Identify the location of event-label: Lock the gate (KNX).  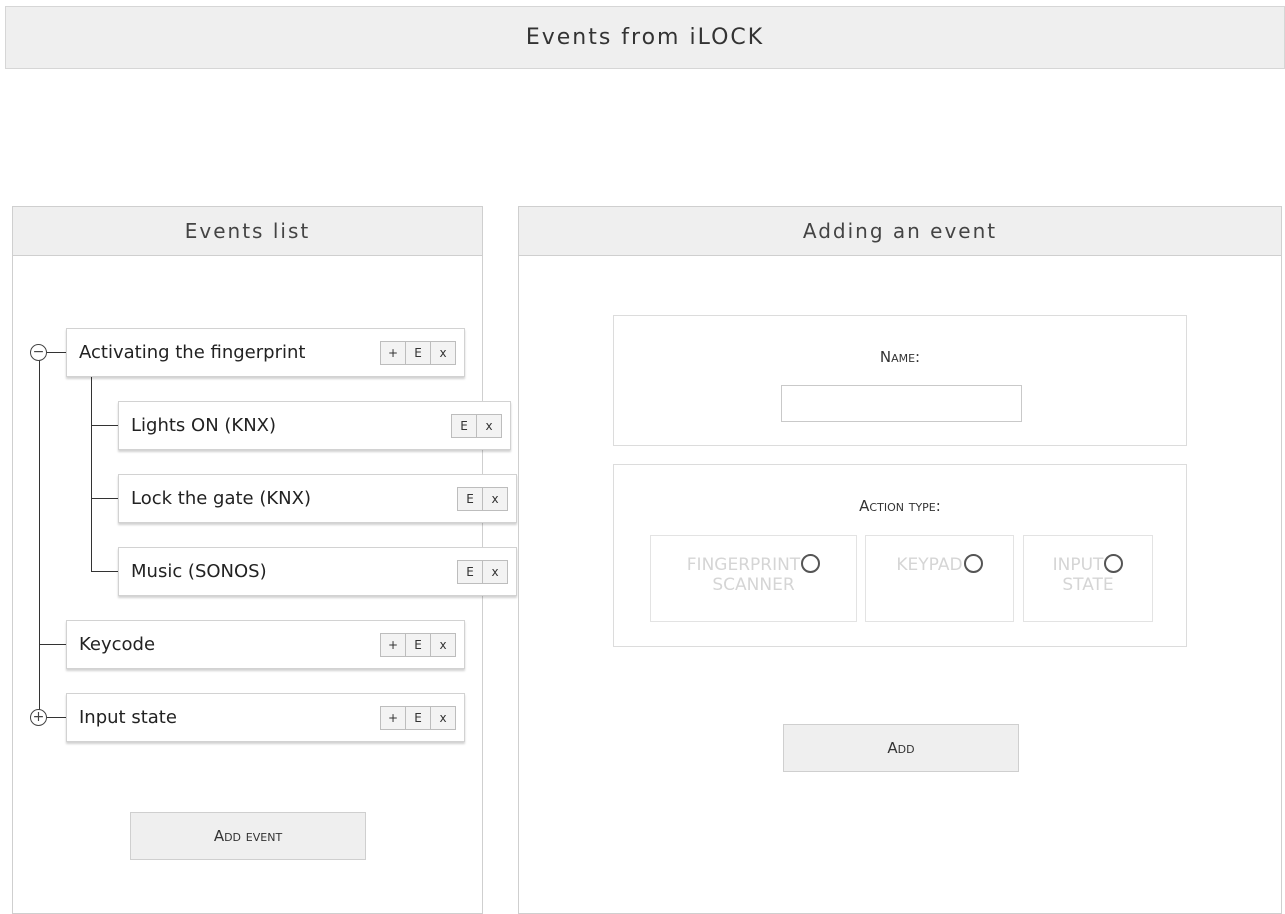
(221, 498).